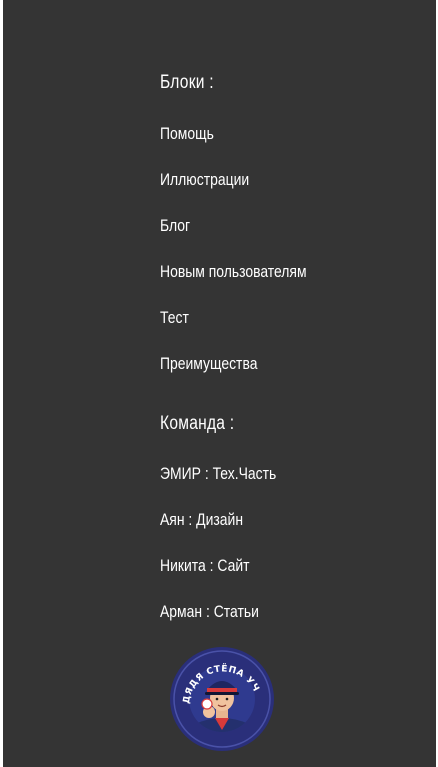 The image size is (438, 767). What do you see at coordinates (197, 423) in the screenshot?
I see `team-heading: Команда :` at bounding box center [197, 423].